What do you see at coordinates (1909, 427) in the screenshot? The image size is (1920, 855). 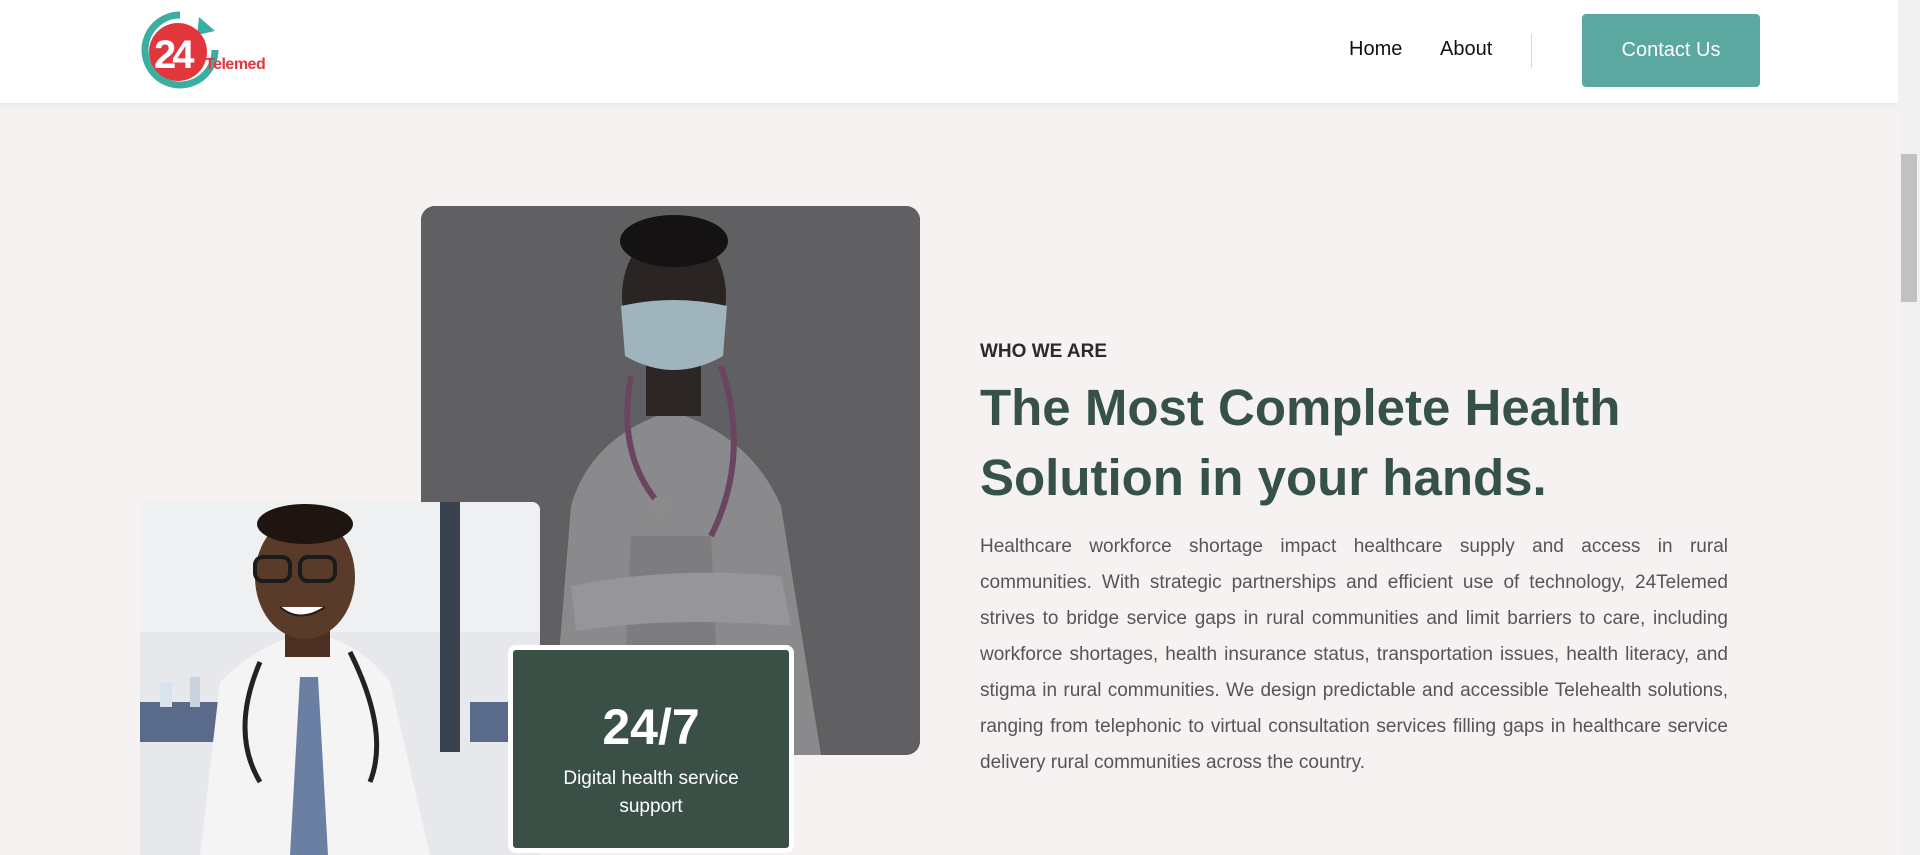 I see `scrollbar` at bounding box center [1909, 427].